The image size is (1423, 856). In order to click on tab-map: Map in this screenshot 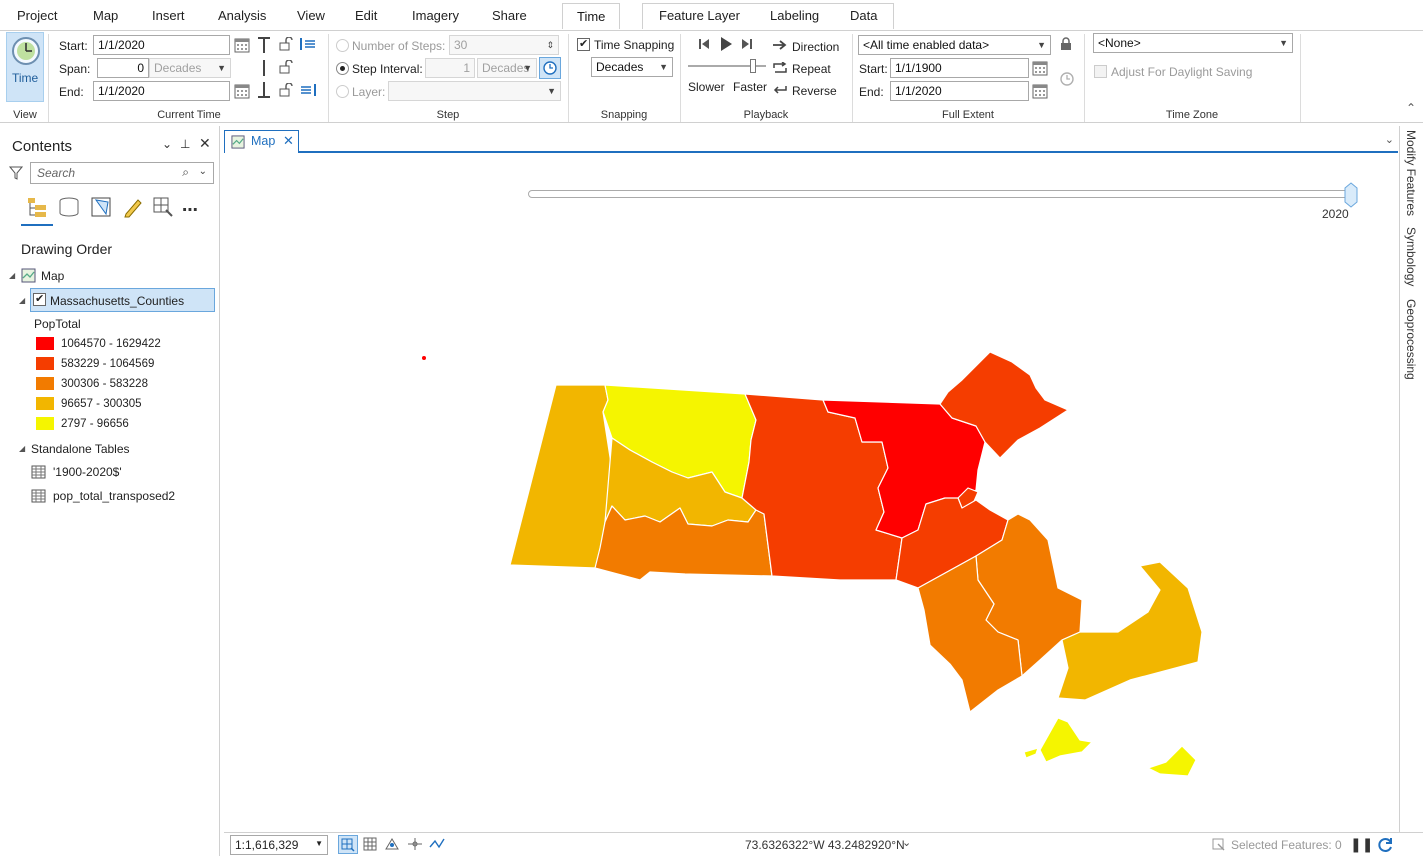, I will do `click(105, 16)`.